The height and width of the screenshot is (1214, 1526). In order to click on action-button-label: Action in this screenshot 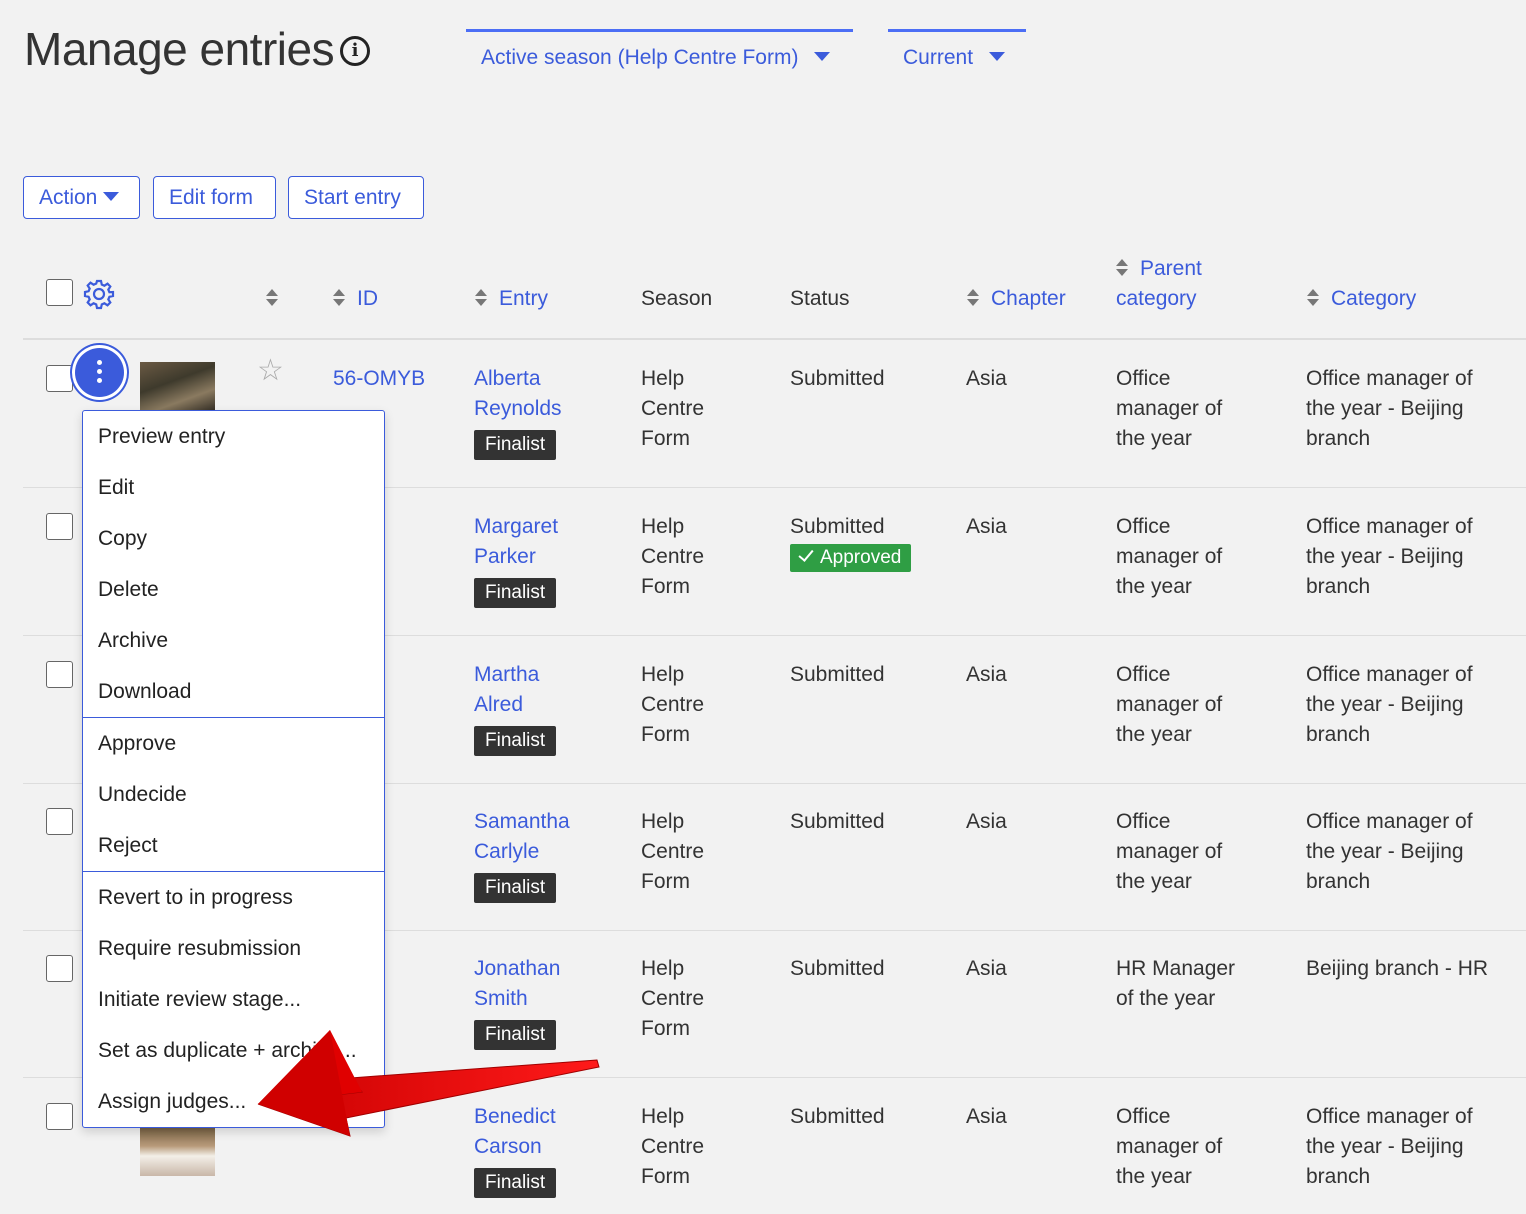, I will do `click(68, 197)`.